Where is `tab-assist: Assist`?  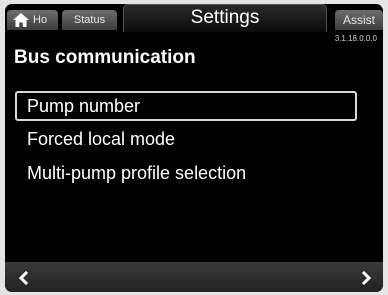
tab-assist: Assist is located at coordinates (359, 20).